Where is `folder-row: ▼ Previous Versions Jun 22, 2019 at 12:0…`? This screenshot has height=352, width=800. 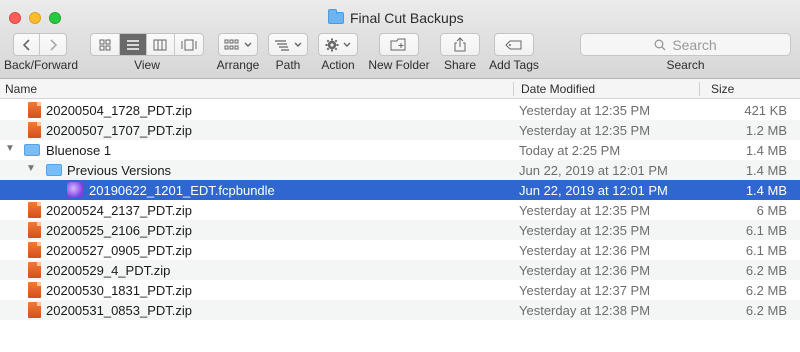
folder-row: ▼ Previous Versions Jun 22, 2019 at 12:0… is located at coordinates (400, 170).